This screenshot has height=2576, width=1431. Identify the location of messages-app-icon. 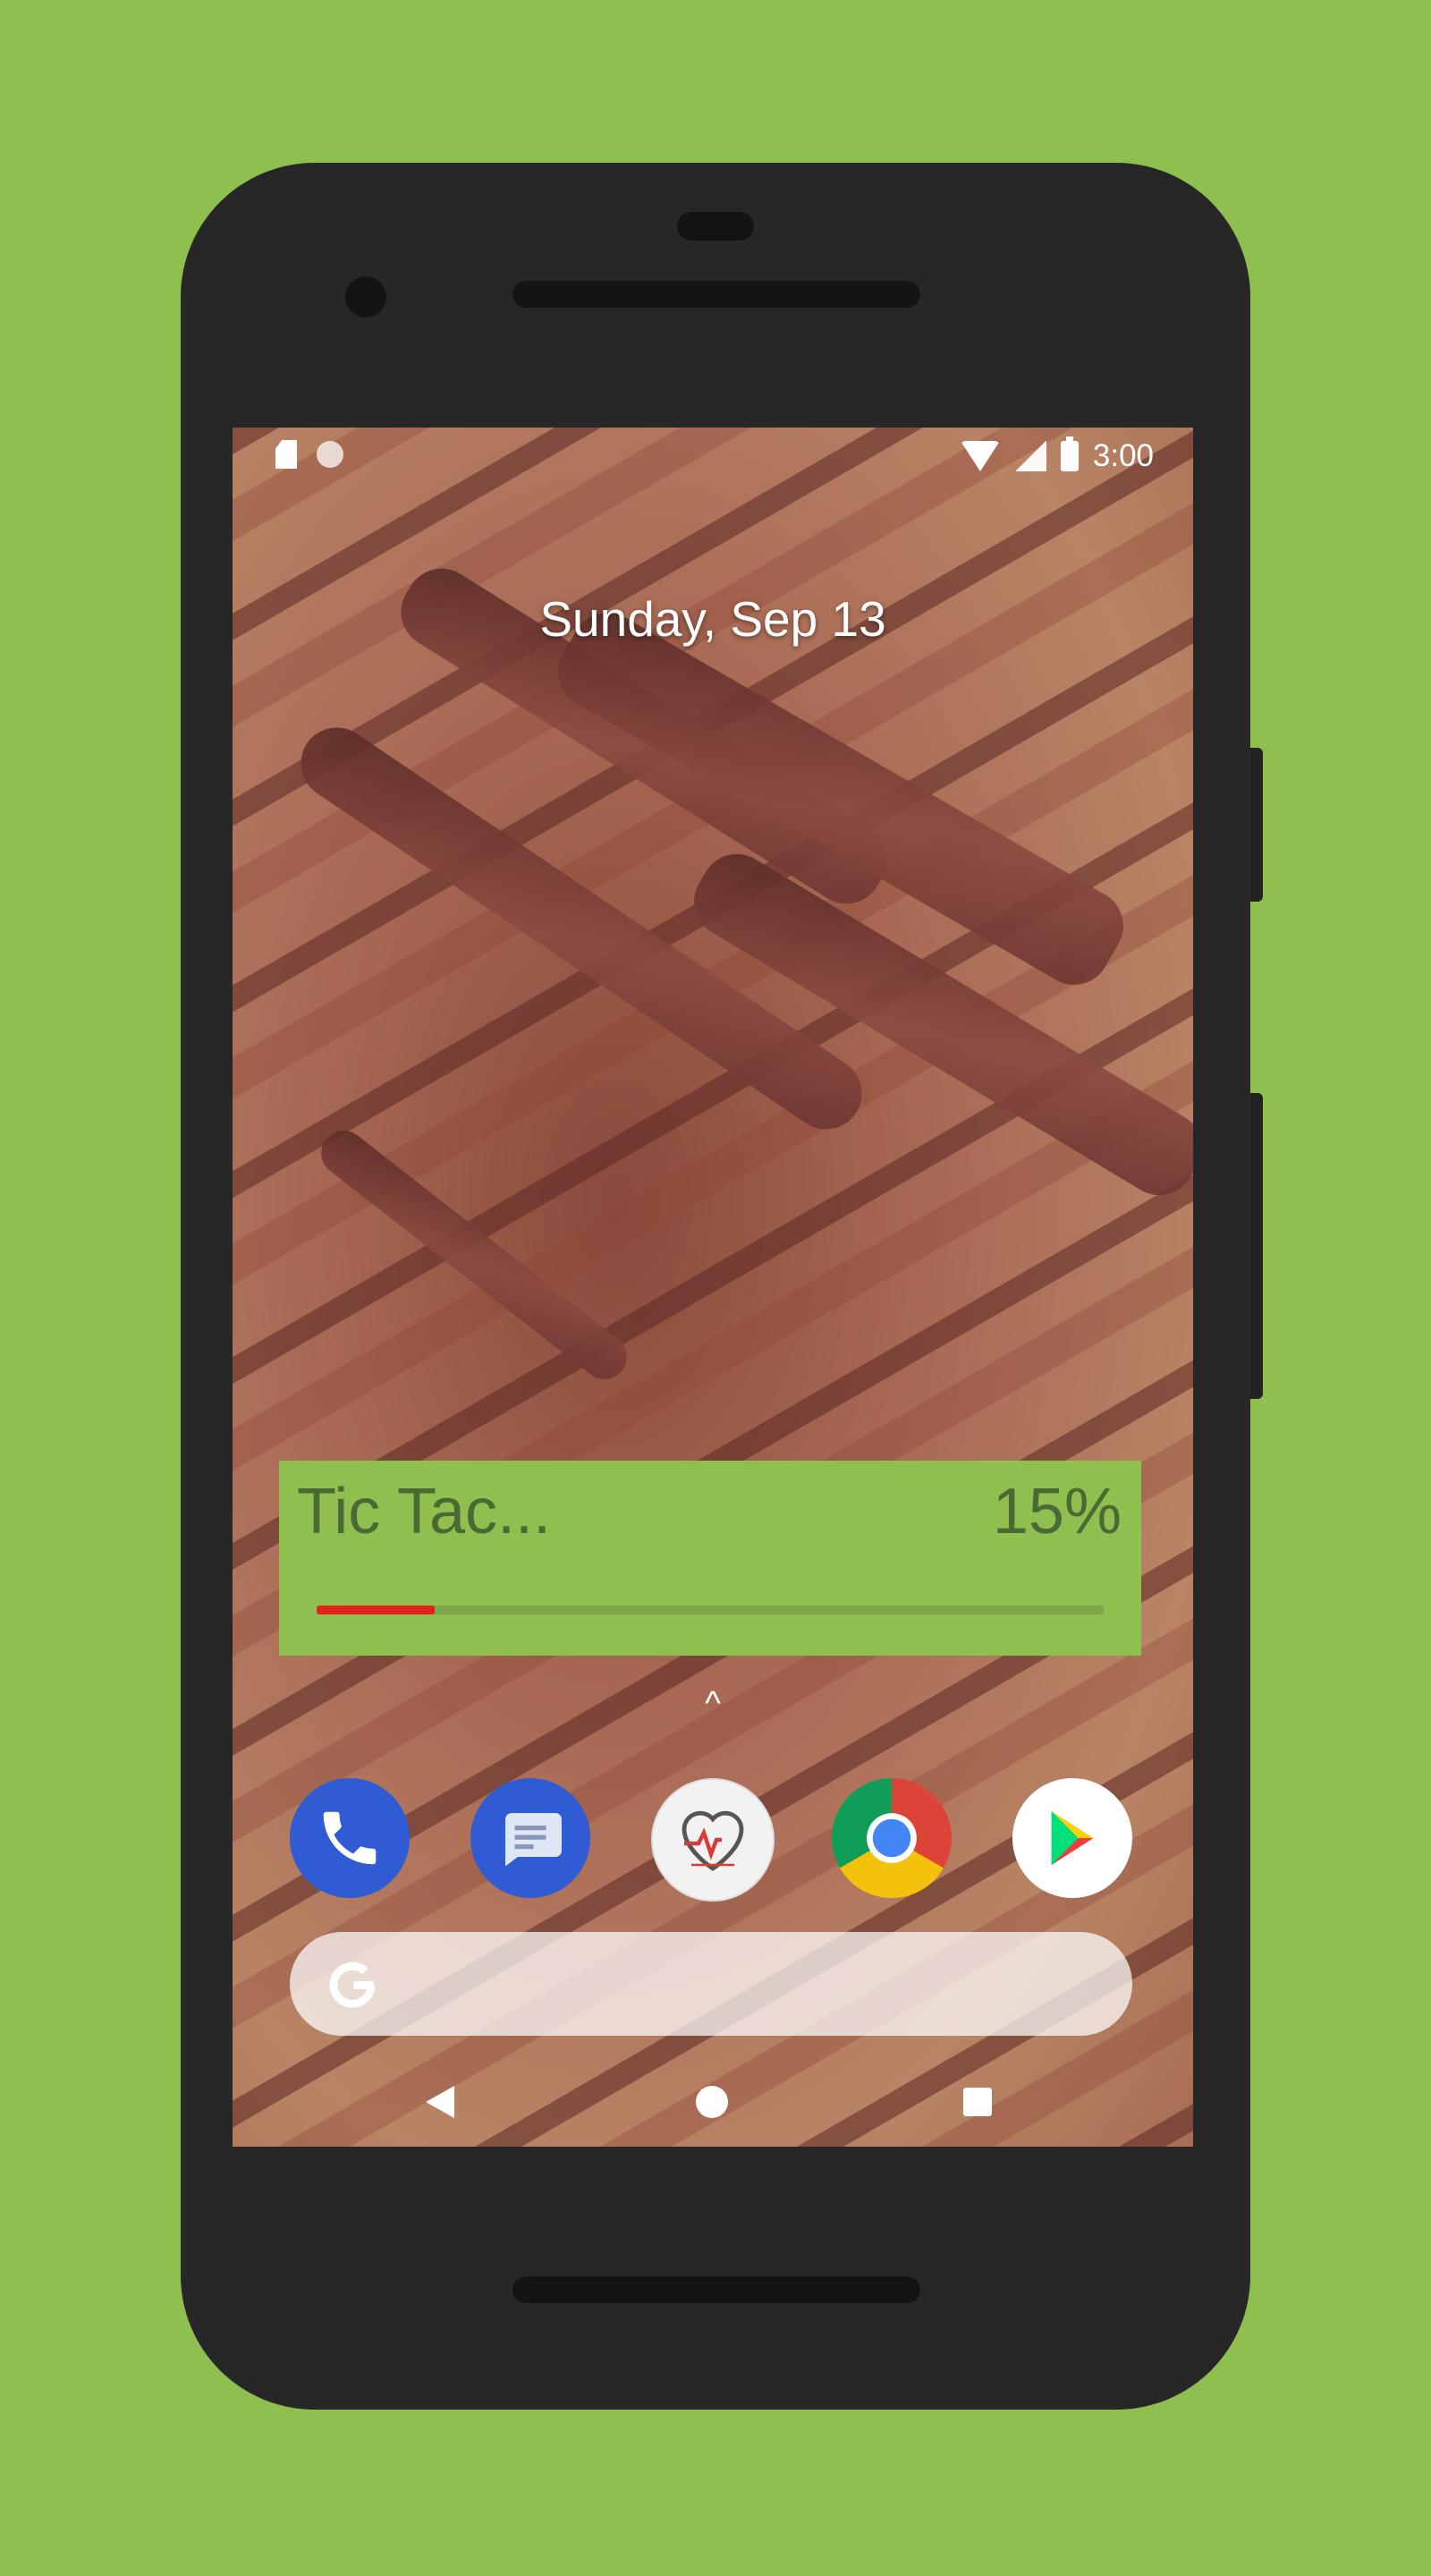
(530, 1838).